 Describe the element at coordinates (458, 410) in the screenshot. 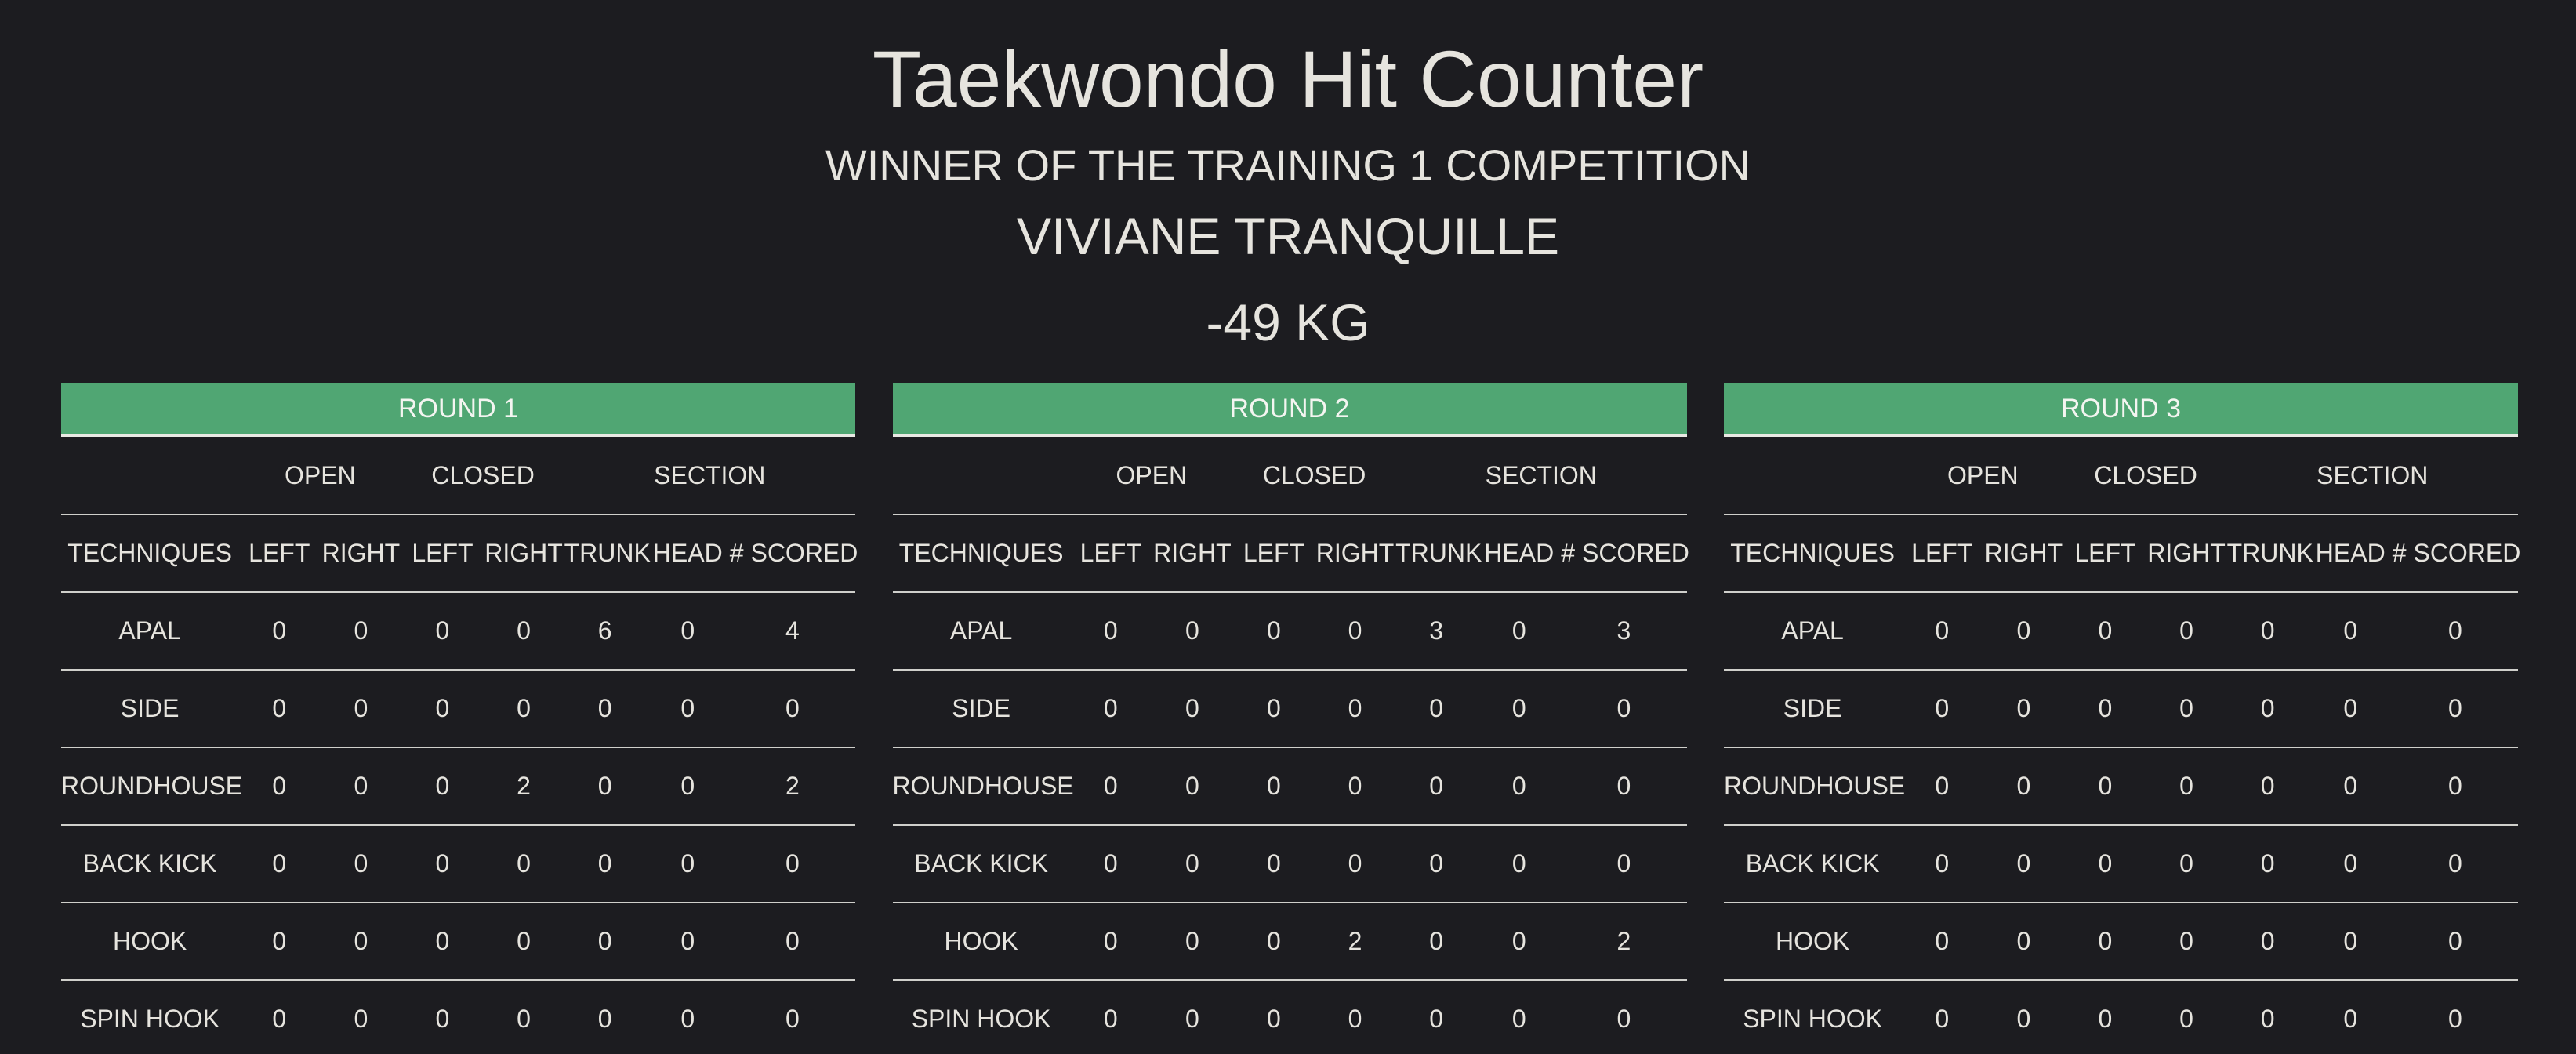

I see `round-header: ROUND 1` at that location.